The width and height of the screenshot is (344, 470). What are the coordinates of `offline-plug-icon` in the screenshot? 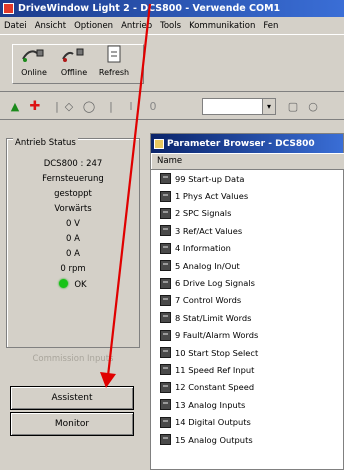 It's located at (74, 55).